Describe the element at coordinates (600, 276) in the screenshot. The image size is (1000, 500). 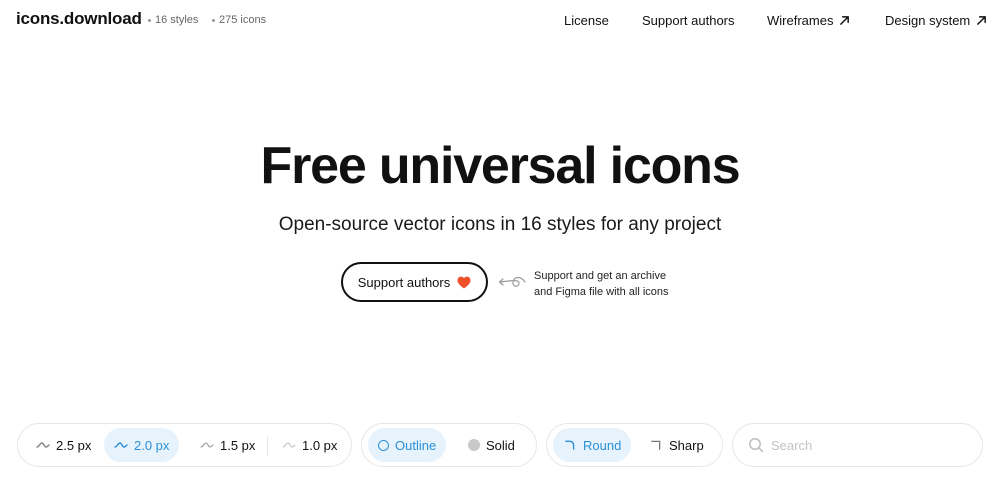
I see `support-note-line-1: Support and get an archive` at that location.